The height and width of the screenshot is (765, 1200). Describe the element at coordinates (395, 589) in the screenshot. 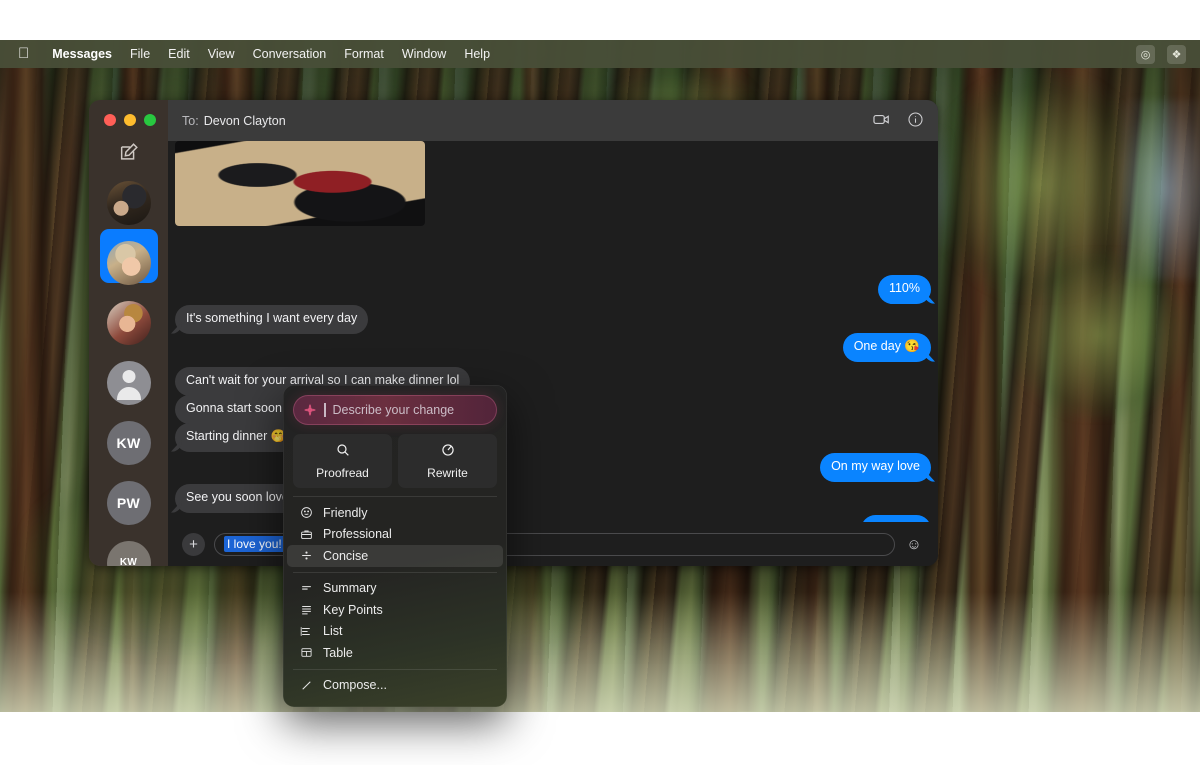

I see `menu-item-summary: Summary` at that location.